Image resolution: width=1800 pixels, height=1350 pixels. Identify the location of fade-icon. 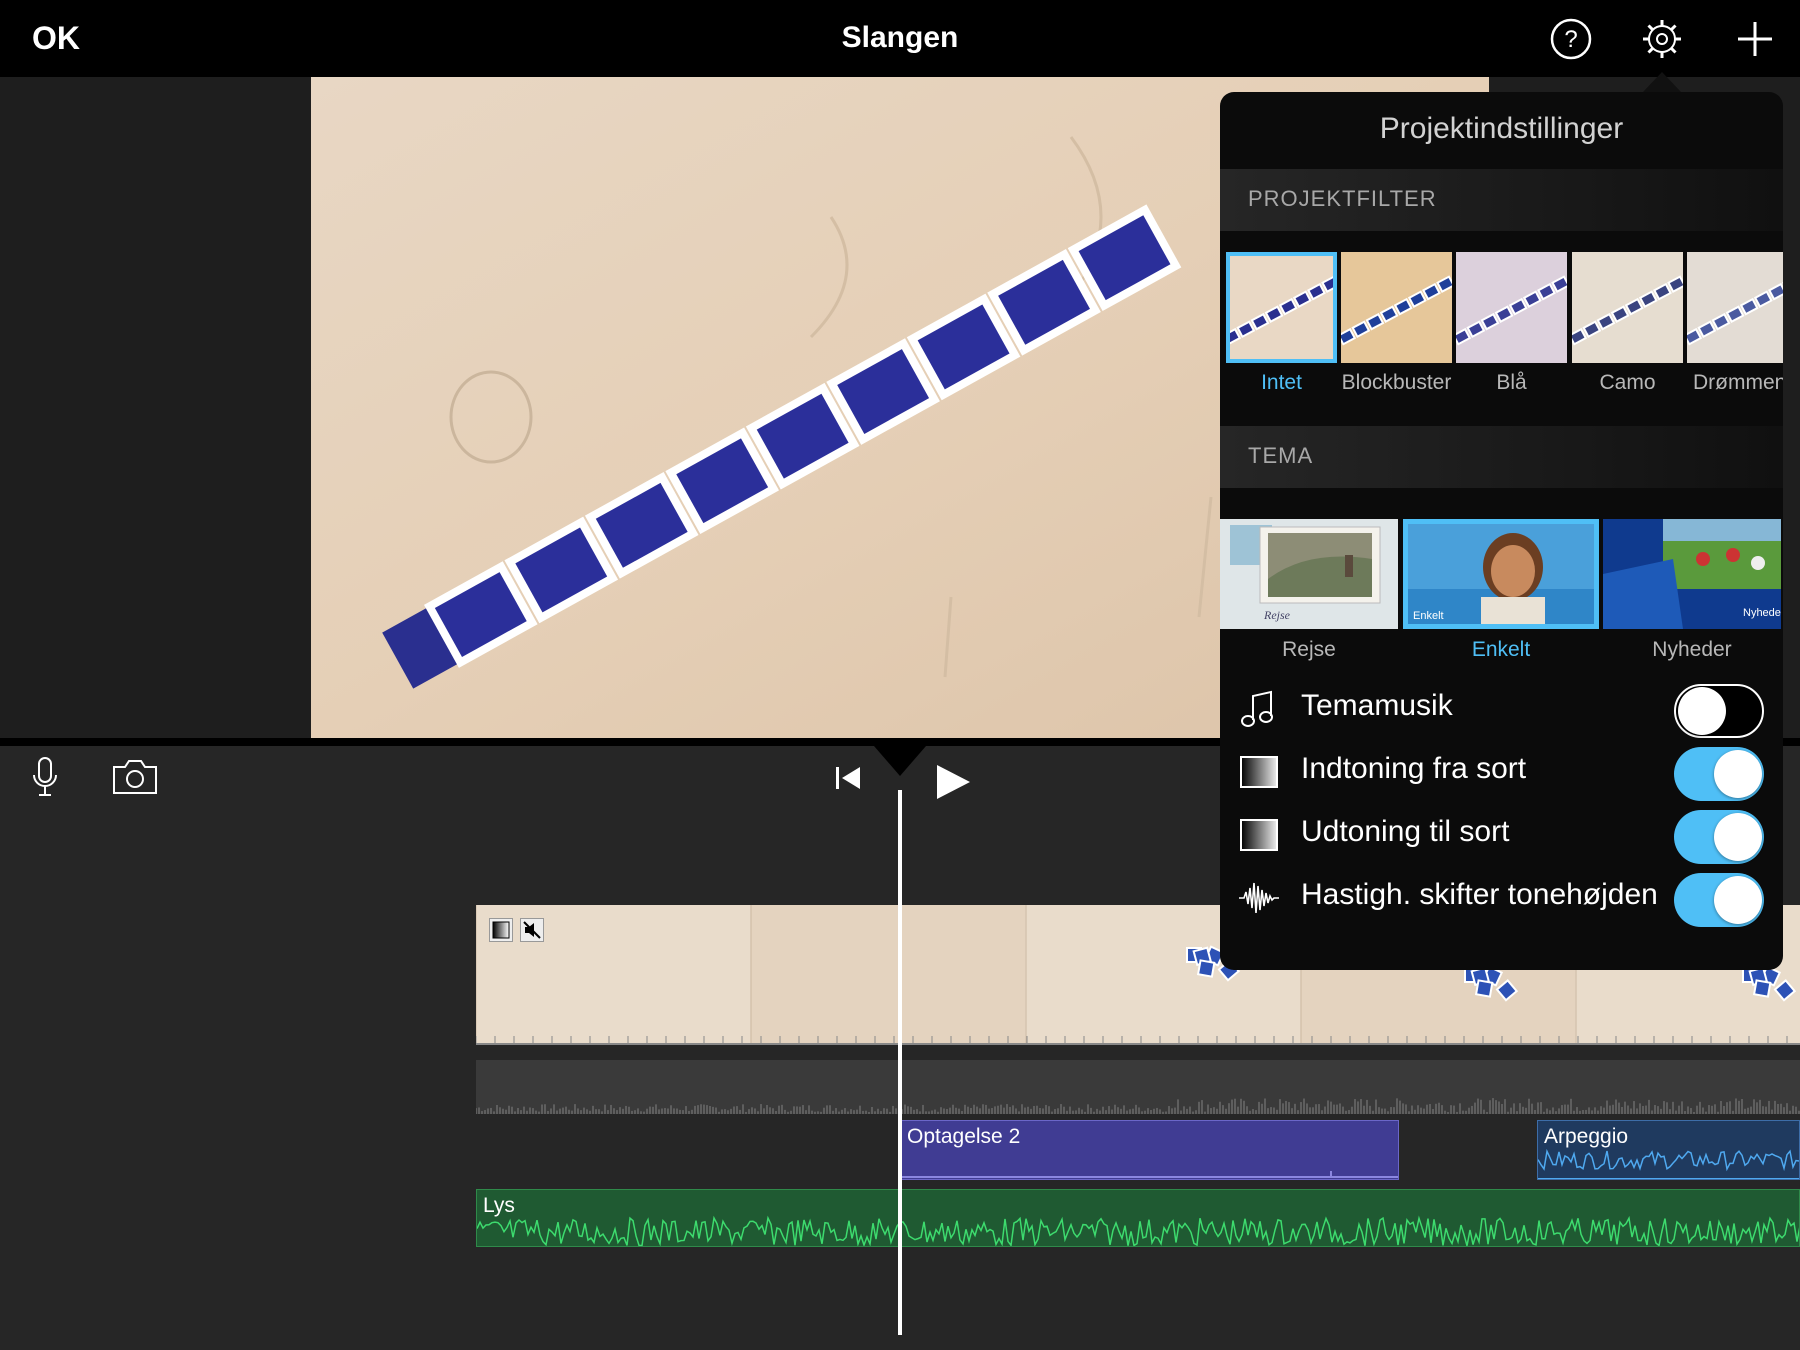
(501, 930).